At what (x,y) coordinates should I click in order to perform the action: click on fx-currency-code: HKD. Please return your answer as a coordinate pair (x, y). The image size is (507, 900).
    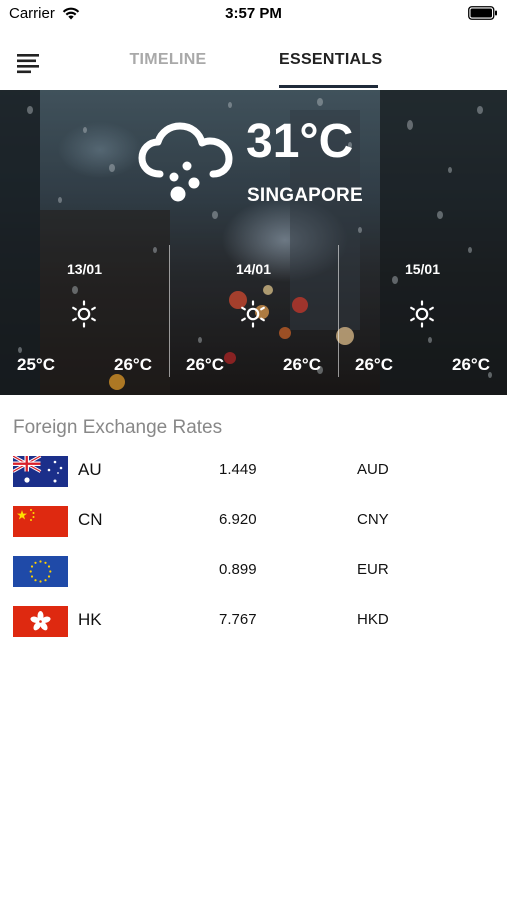
    Looking at the image, I should click on (373, 619).